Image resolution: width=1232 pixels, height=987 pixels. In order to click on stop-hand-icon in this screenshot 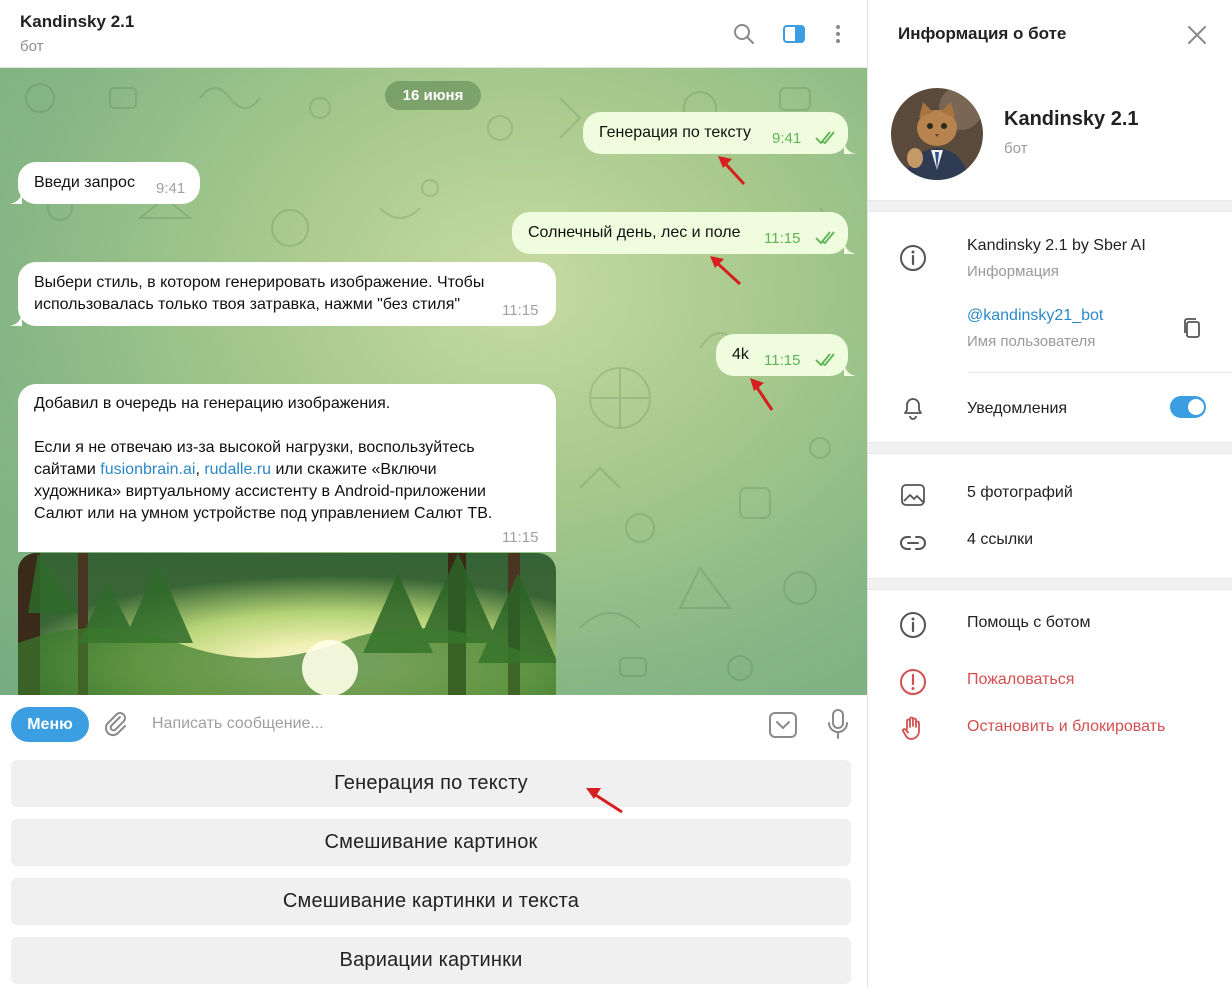, I will do `click(911, 728)`.